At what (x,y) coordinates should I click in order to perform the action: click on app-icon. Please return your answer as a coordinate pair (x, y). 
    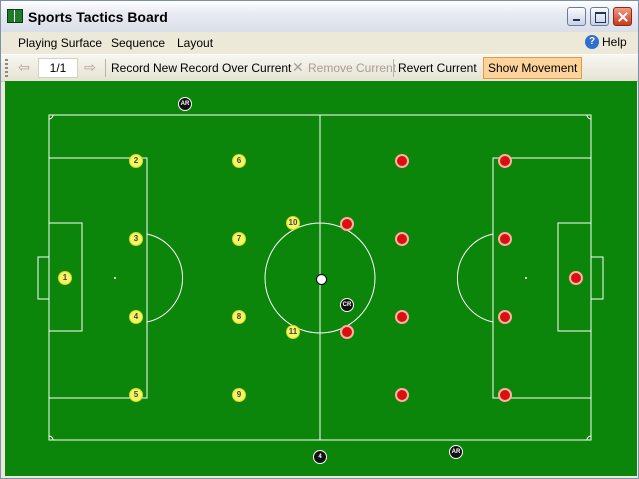
    Looking at the image, I should click on (15, 16).